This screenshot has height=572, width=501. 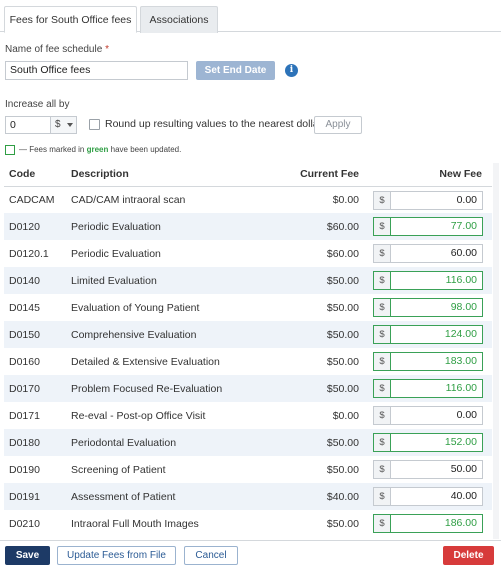 I want to click on table-row: D0190 Screening of Patient $50.00 $50.00, so click(x=248, y=469).